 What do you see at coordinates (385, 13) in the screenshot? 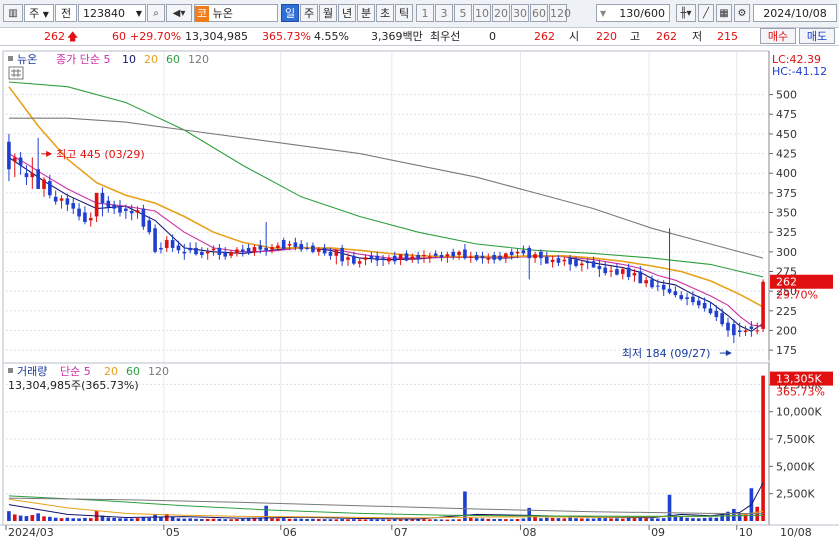
I see `period-button-5: 초` at bounding box center [385, 13].